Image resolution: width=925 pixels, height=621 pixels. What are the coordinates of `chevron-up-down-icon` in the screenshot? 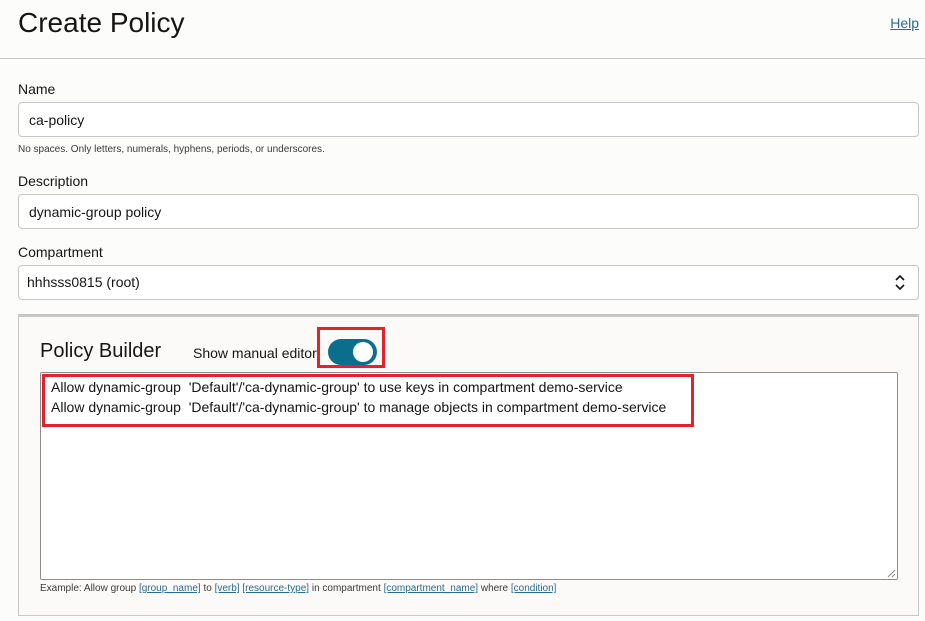 It's located at (900, 282).